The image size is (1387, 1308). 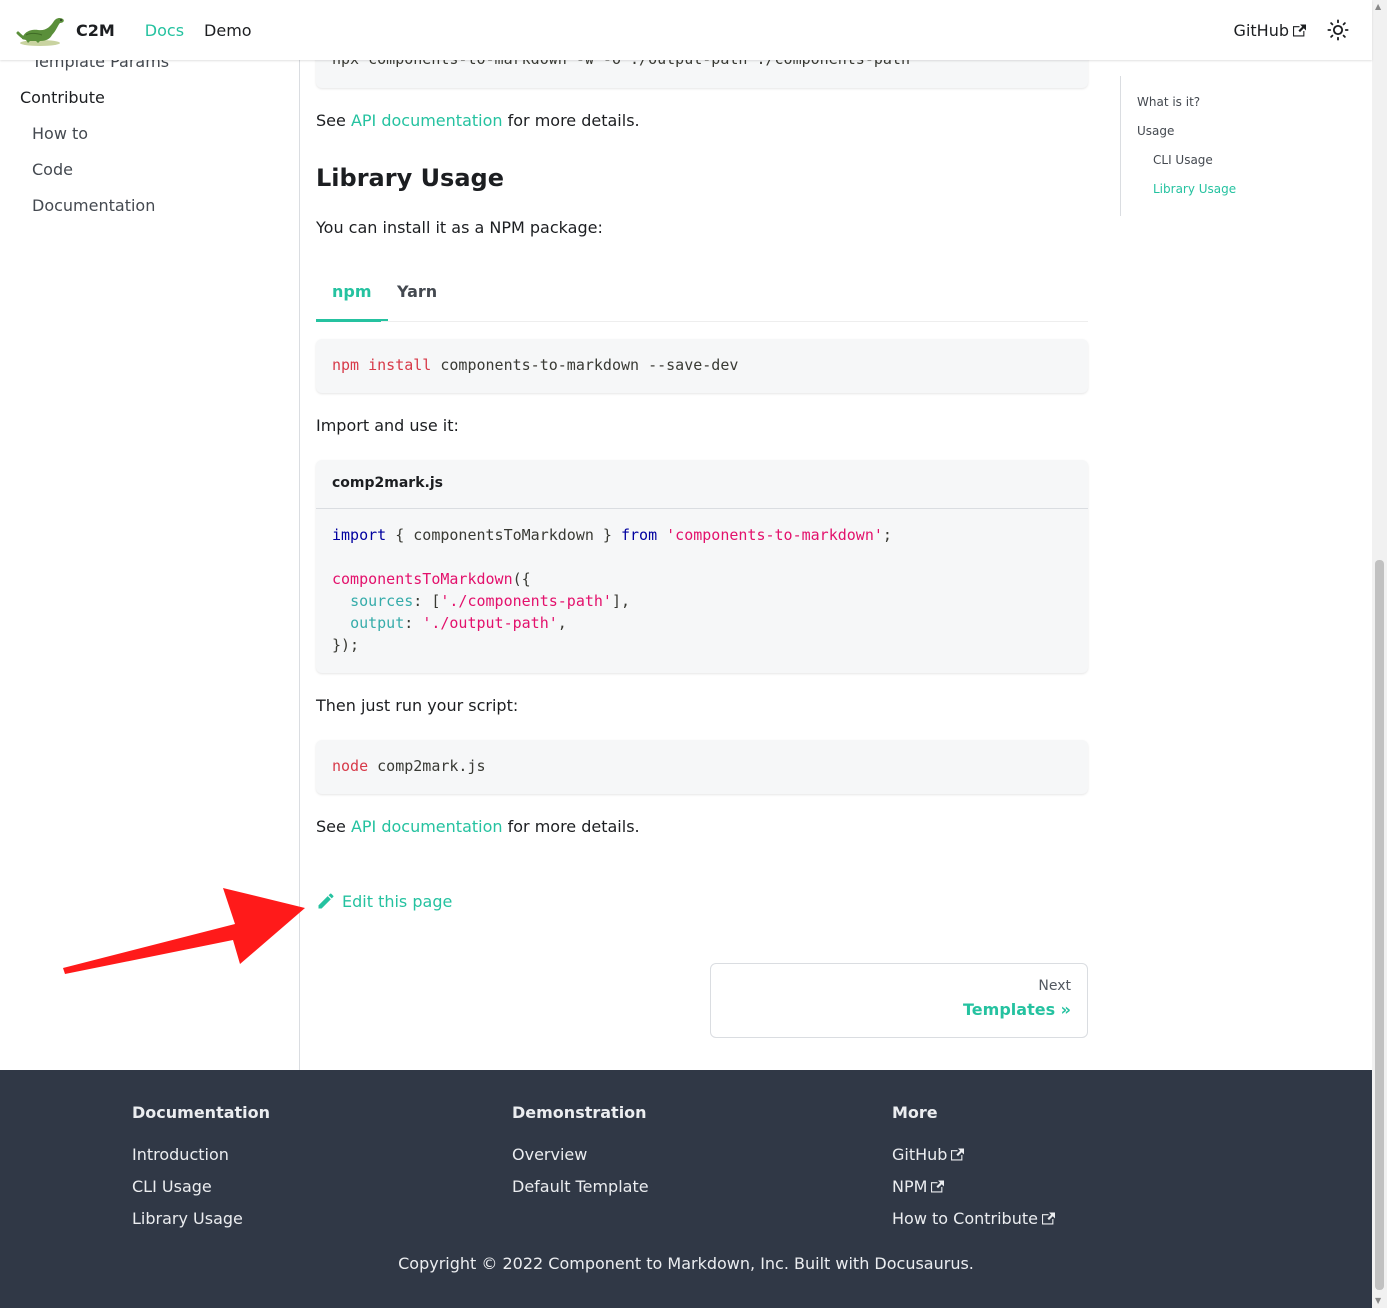 What do you see at coordinates (180, 1154) in the screenshot?
I see `footer-link-introduction: Introduction` at bounding box center [180, 1154].